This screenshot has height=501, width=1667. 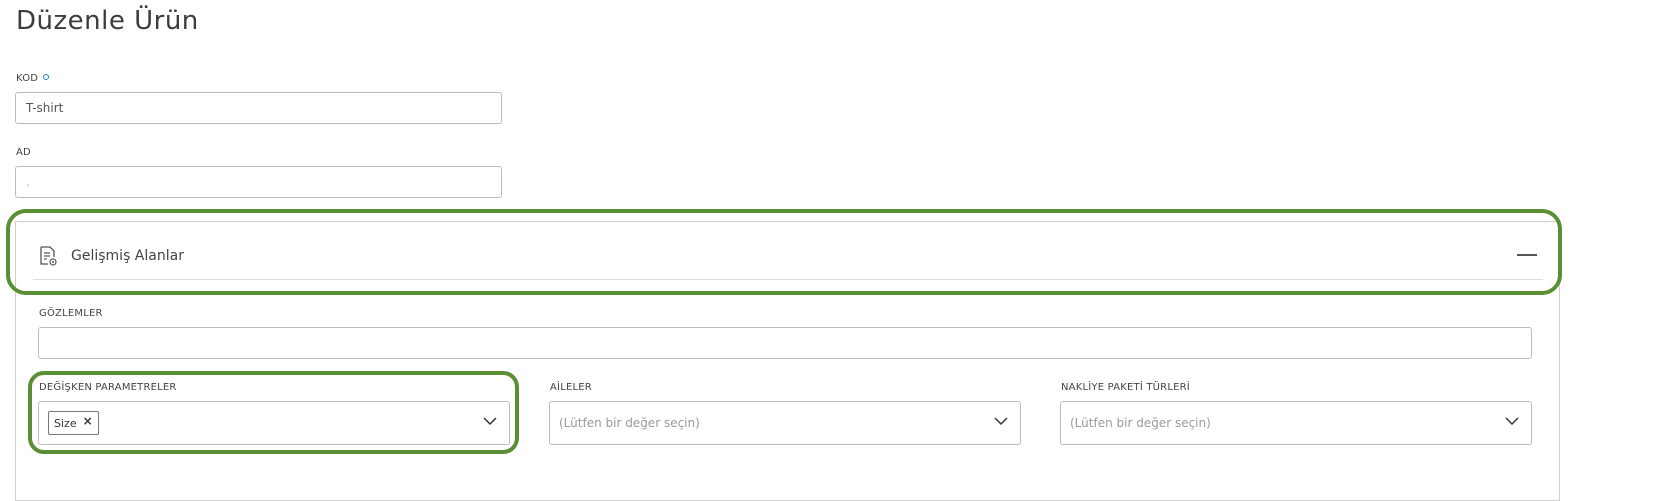 What do you see at coordinates (788, 256) in the screenshot?
I see `advanced-fields-header: Gelişmiş Alanlar` at bounding box center [788, 256].